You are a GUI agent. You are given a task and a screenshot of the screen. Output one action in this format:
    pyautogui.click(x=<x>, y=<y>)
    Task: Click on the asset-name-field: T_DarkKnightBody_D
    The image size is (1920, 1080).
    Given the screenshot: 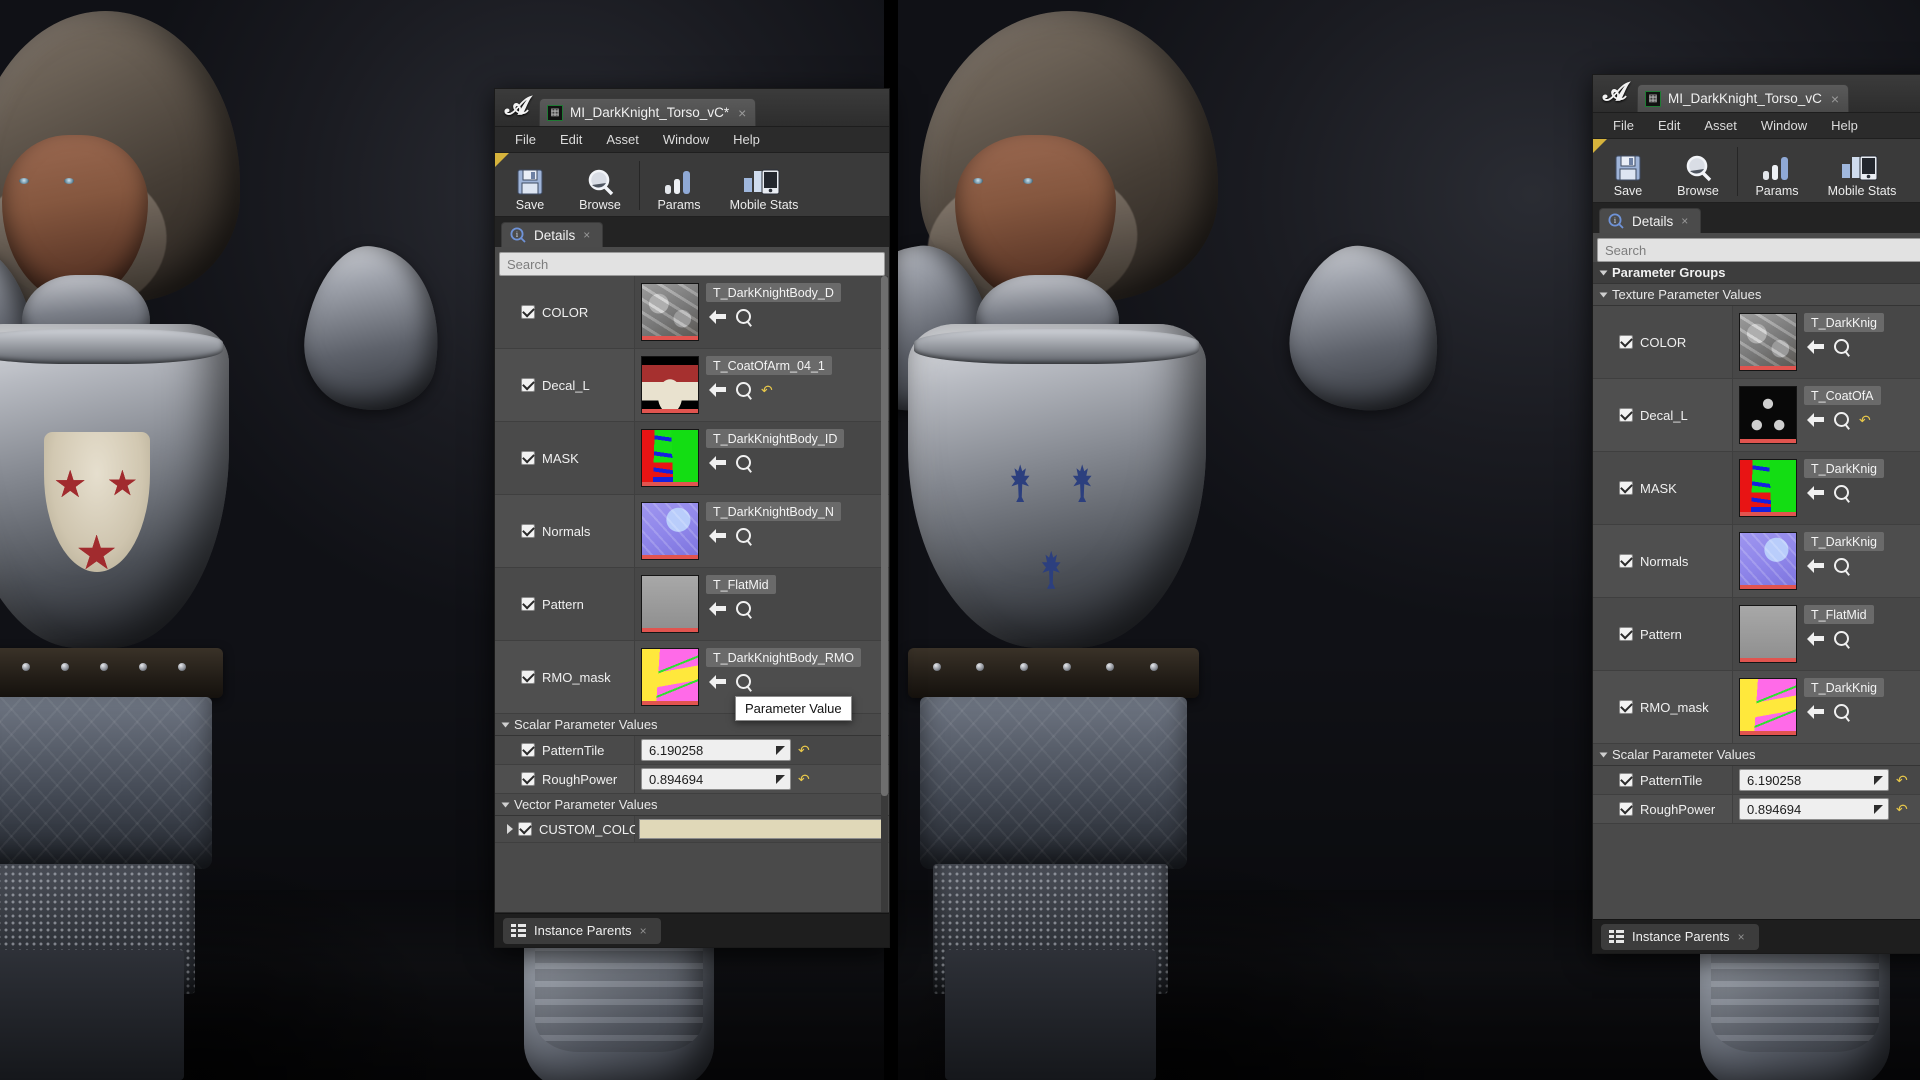 What is the action you would take?
    pyautogui.click(x=773, y=292)
    